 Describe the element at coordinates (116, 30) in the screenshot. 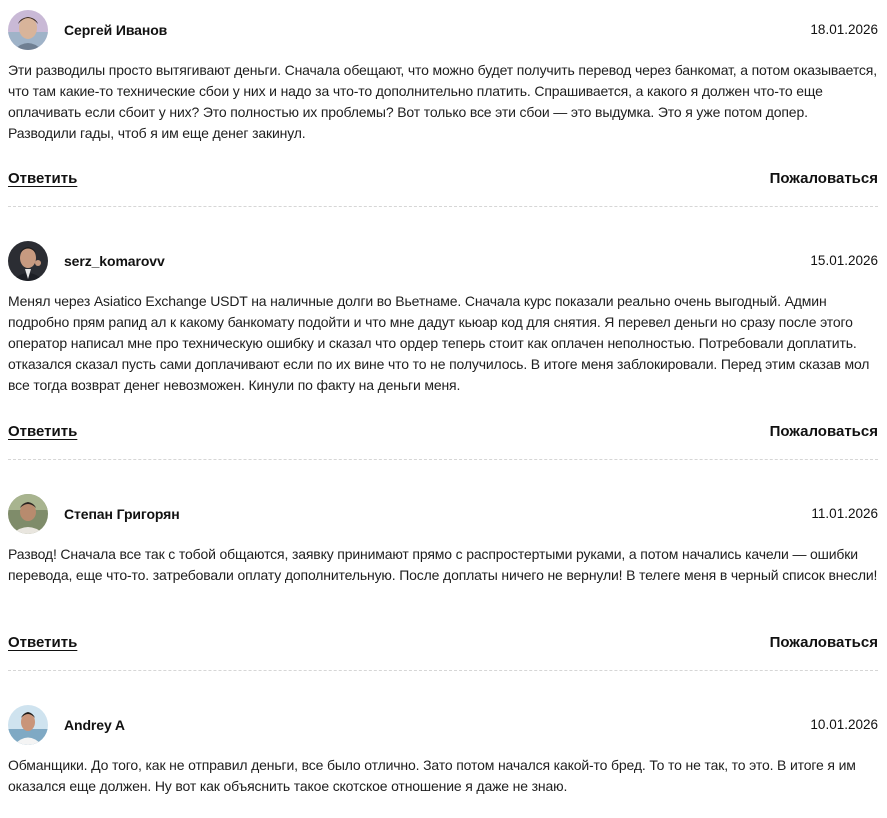

I see `author-name: Сергей Иванов` at that location.